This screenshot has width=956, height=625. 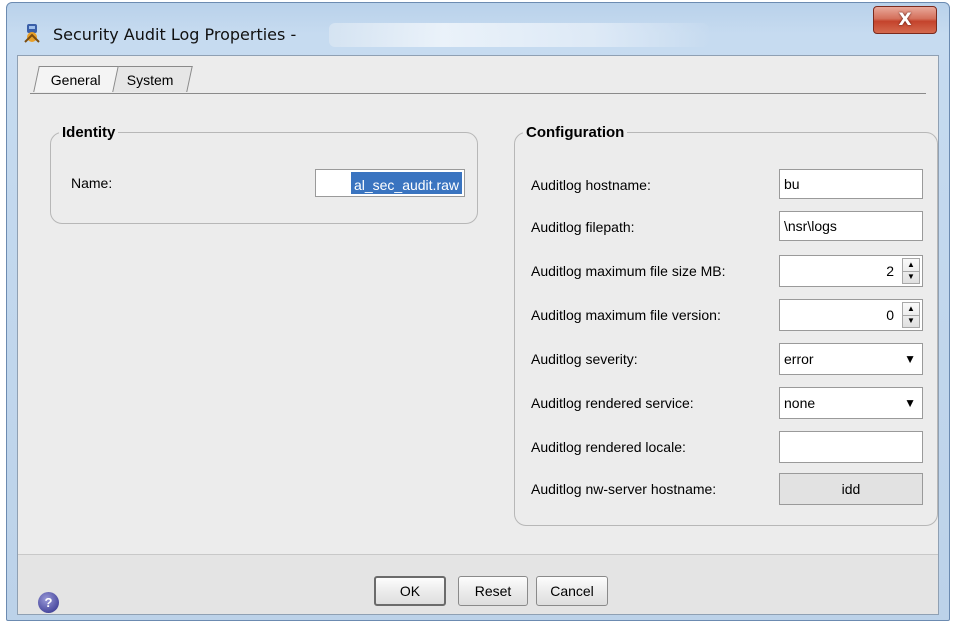 I want to click on nw-server-field: idd, so click(x=851, y=489).